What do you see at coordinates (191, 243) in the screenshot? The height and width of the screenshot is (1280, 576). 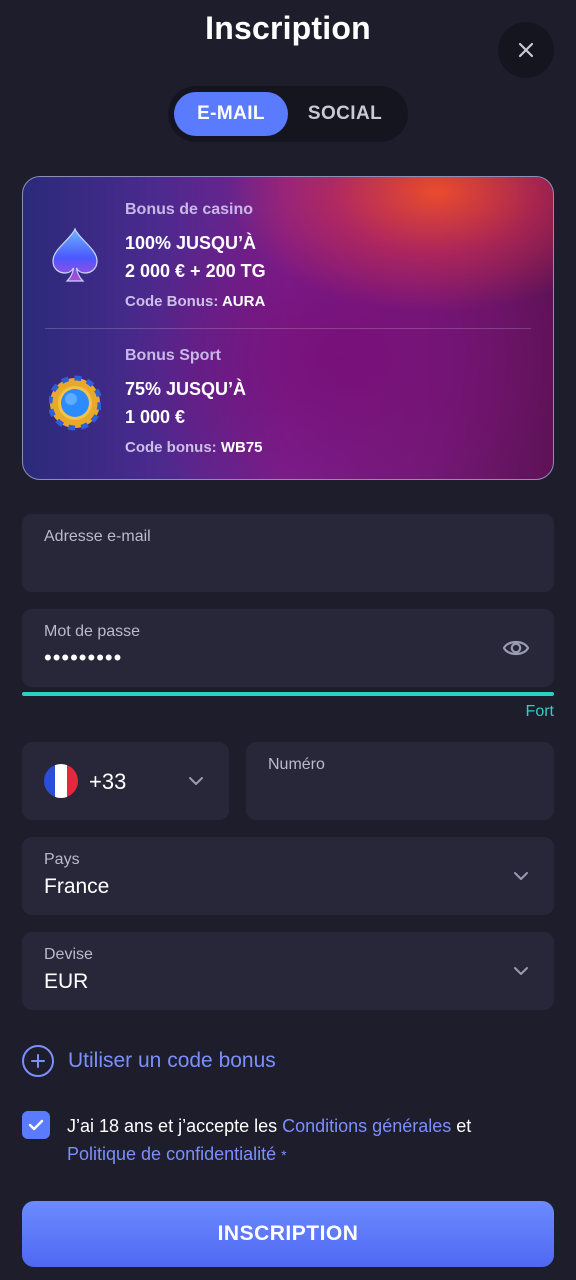 I see `bonus-amount-line1: 100% JUSQU’À` at bounding box center [191, 243].